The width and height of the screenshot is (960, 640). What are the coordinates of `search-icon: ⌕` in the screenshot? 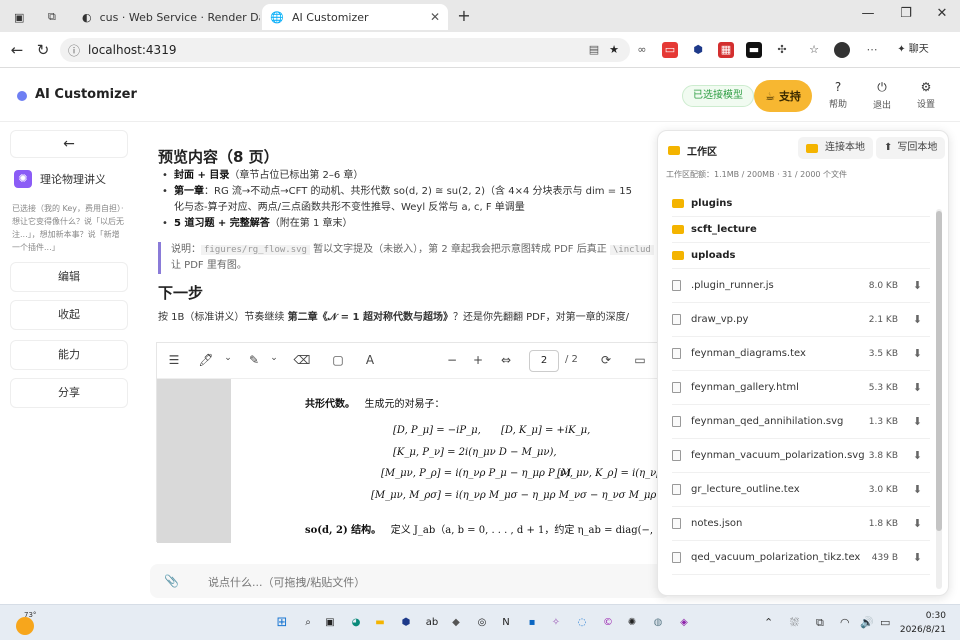 It's located at (308, 623).